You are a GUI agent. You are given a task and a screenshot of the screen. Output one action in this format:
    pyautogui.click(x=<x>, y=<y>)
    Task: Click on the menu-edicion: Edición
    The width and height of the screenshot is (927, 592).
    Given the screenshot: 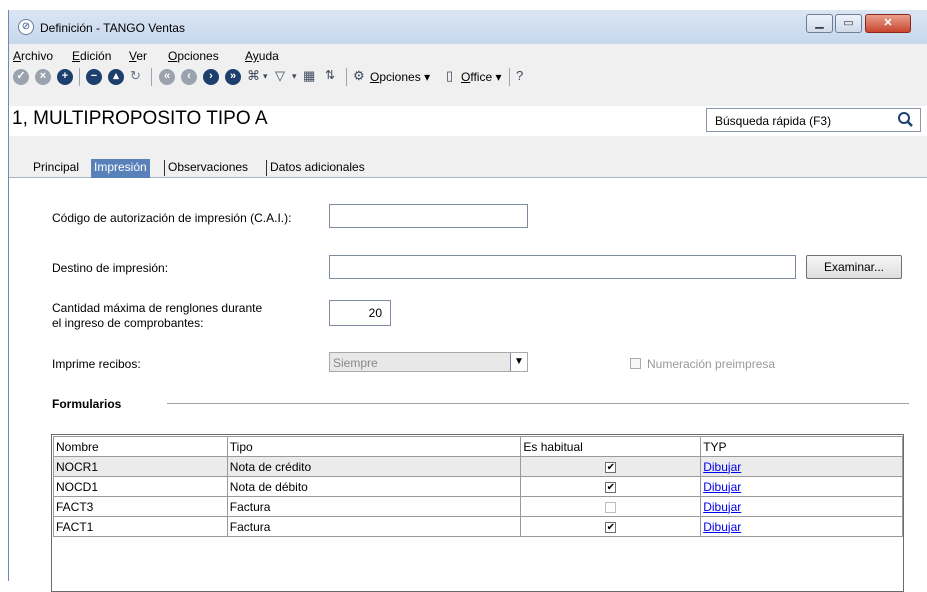 What is the action you would take?
    pyautogui.click(x=91, y=56)
    